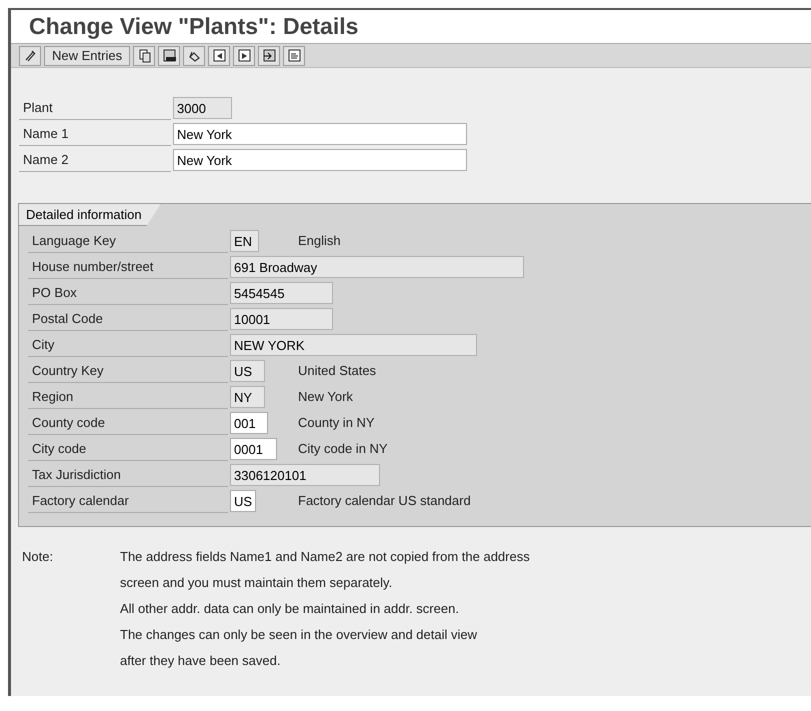 The height and width of the screenshot is (711, 811). Describe the element at coordinates (281, 319) in the screenshot. I see `input-field: 10001` at that location.